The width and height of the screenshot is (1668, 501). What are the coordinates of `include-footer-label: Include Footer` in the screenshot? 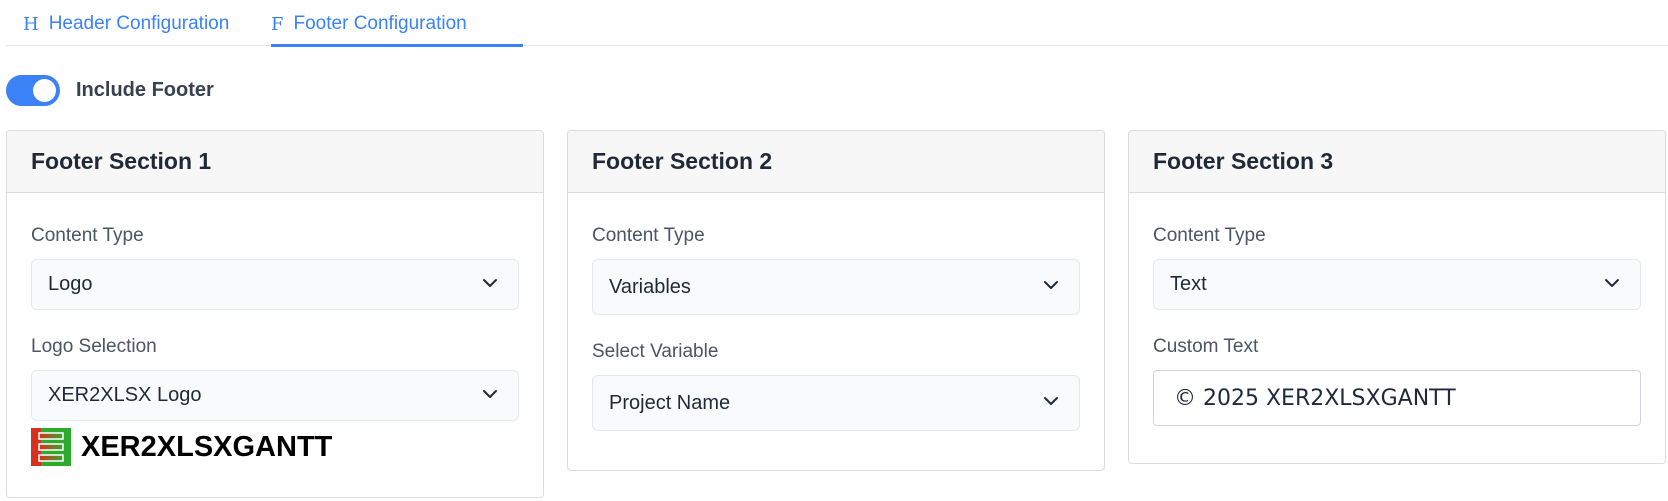 It's located at (145, 89).